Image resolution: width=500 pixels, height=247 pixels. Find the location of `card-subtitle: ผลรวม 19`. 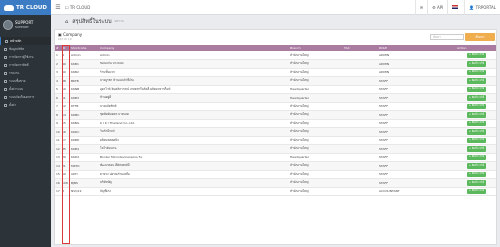

card-subtitle: ผลรวม 19 is located at coordinates (65, 39).